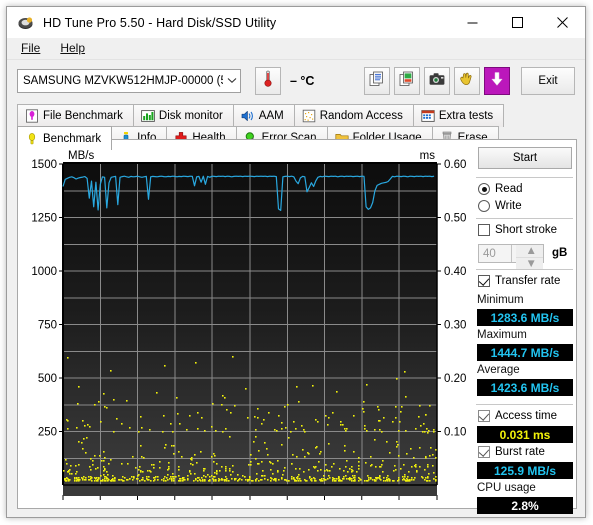 This screenshot has height=525, width=593. Describe the element at coordinates (562, 22) in the screenshot. I see `close-button` at that location.